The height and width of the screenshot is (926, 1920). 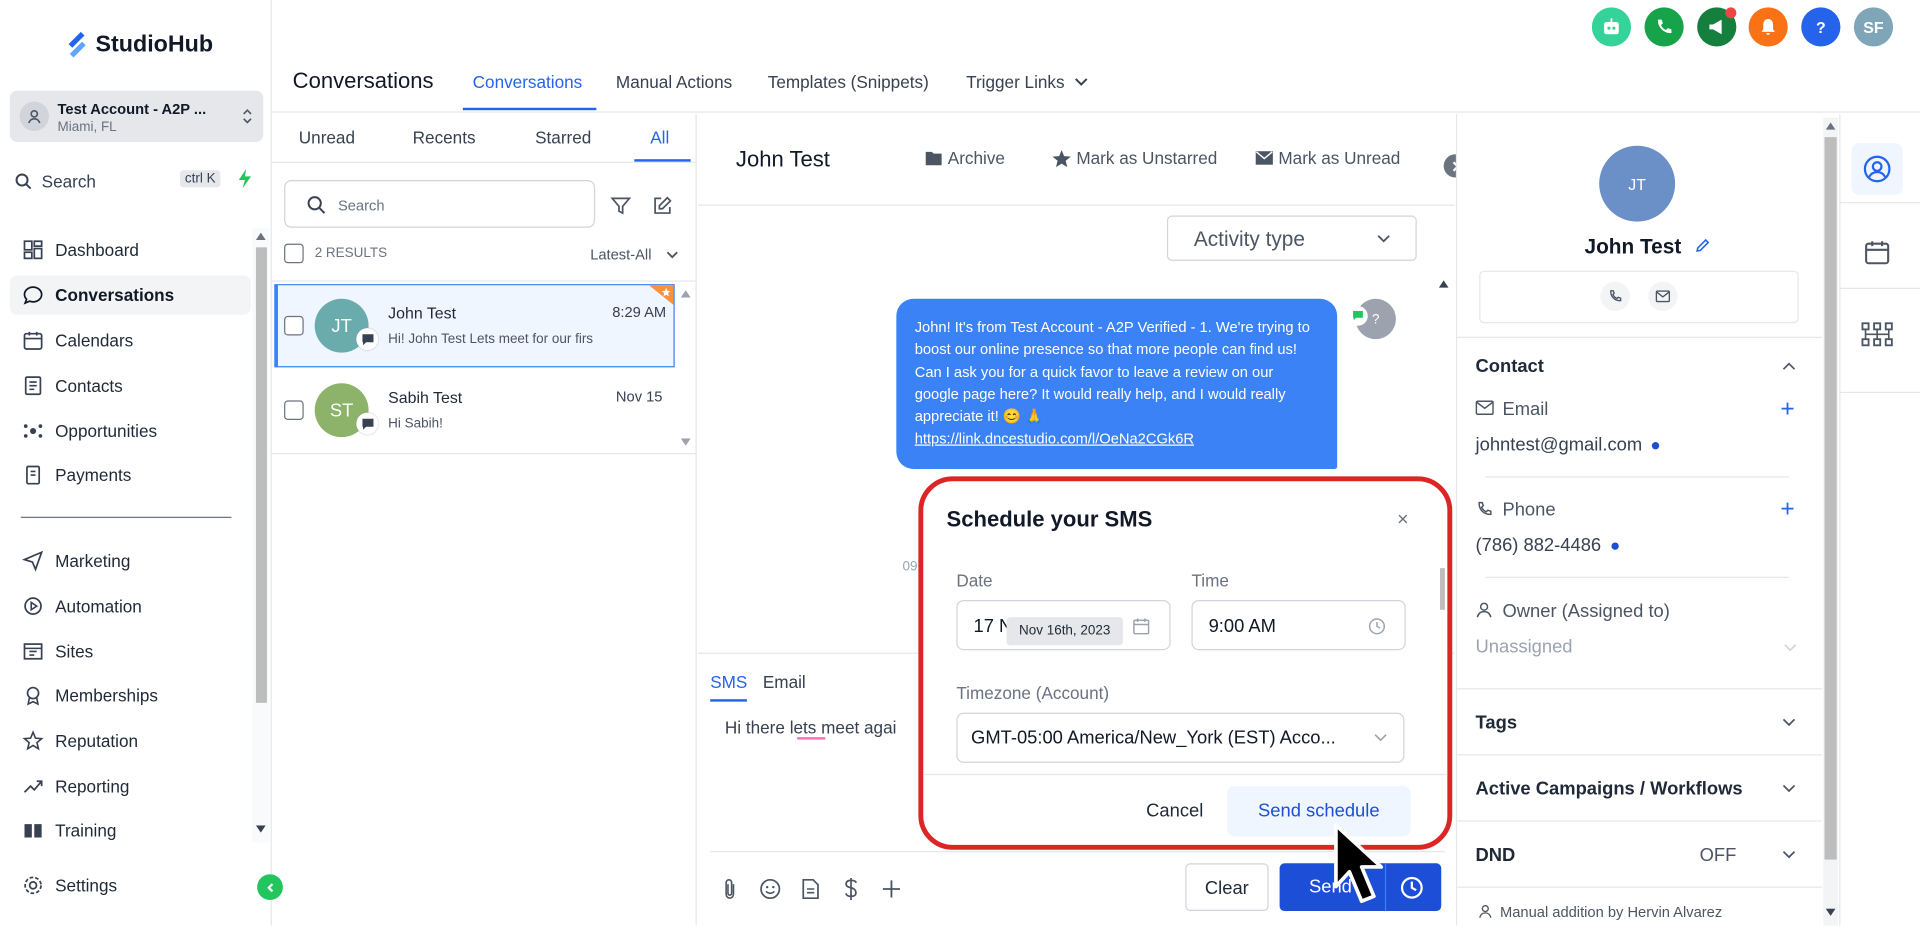 I want to click on notifications-button, so click(x=1768, y=27).